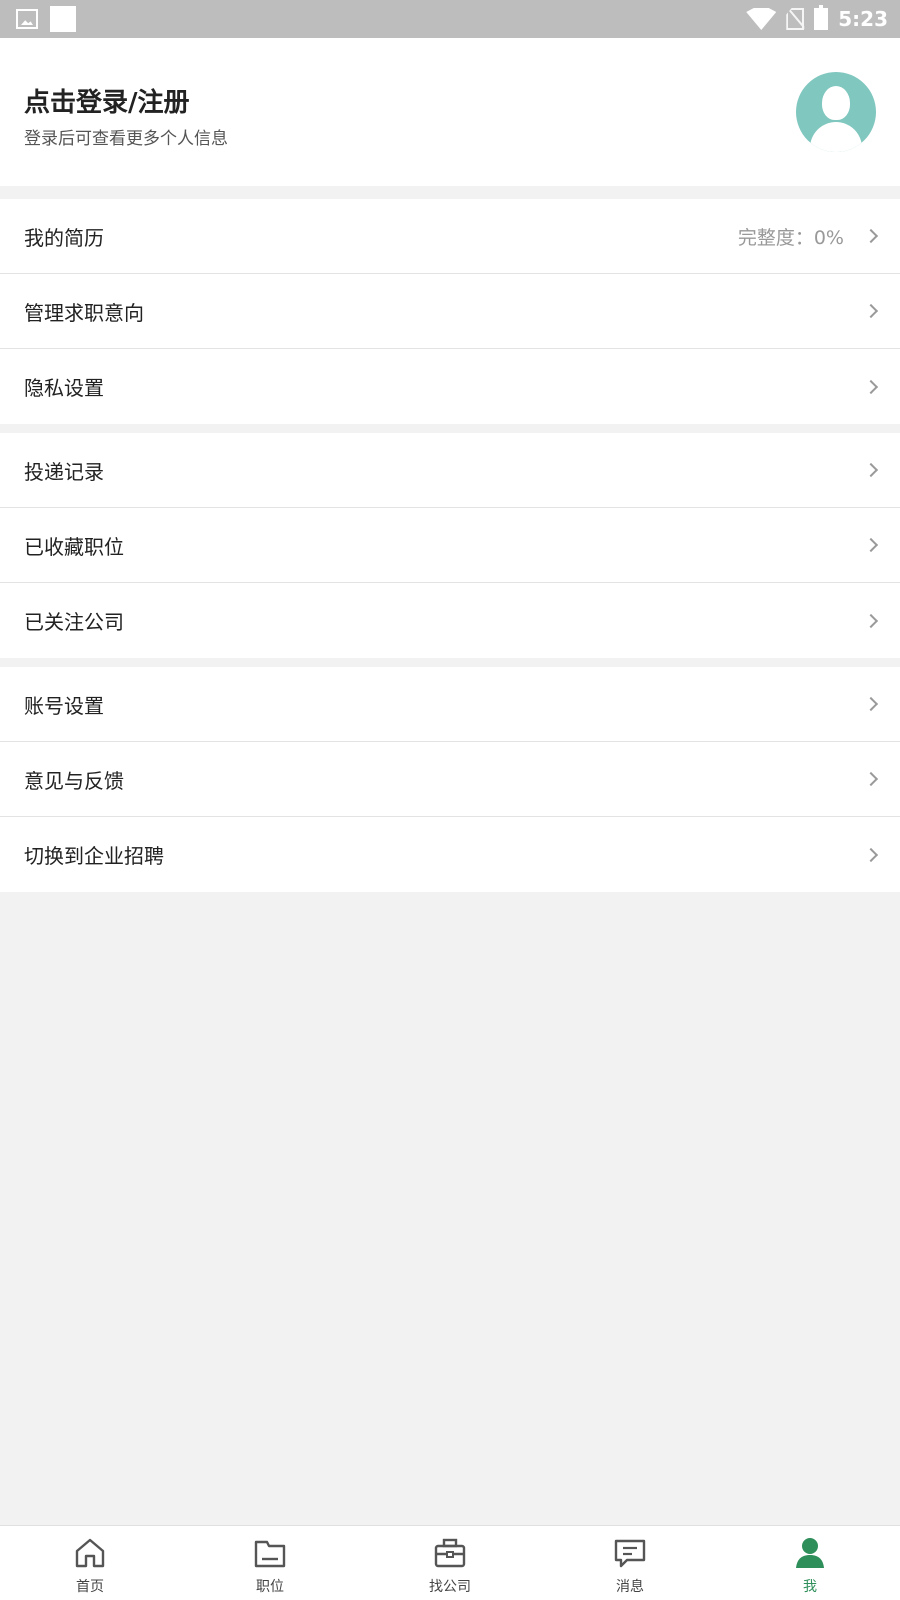 The width and height of the screenshot is (900, 1600). I want to click on nav-tab-companies: 找公司, so click(450, 1563).